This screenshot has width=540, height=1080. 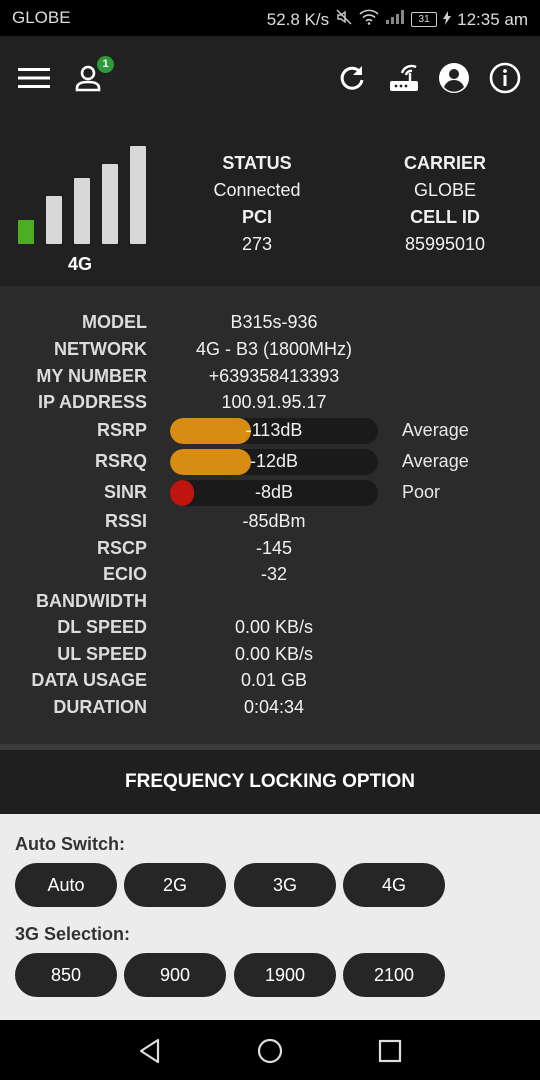 I want to click on router-icon, so click(x=404, y=78).